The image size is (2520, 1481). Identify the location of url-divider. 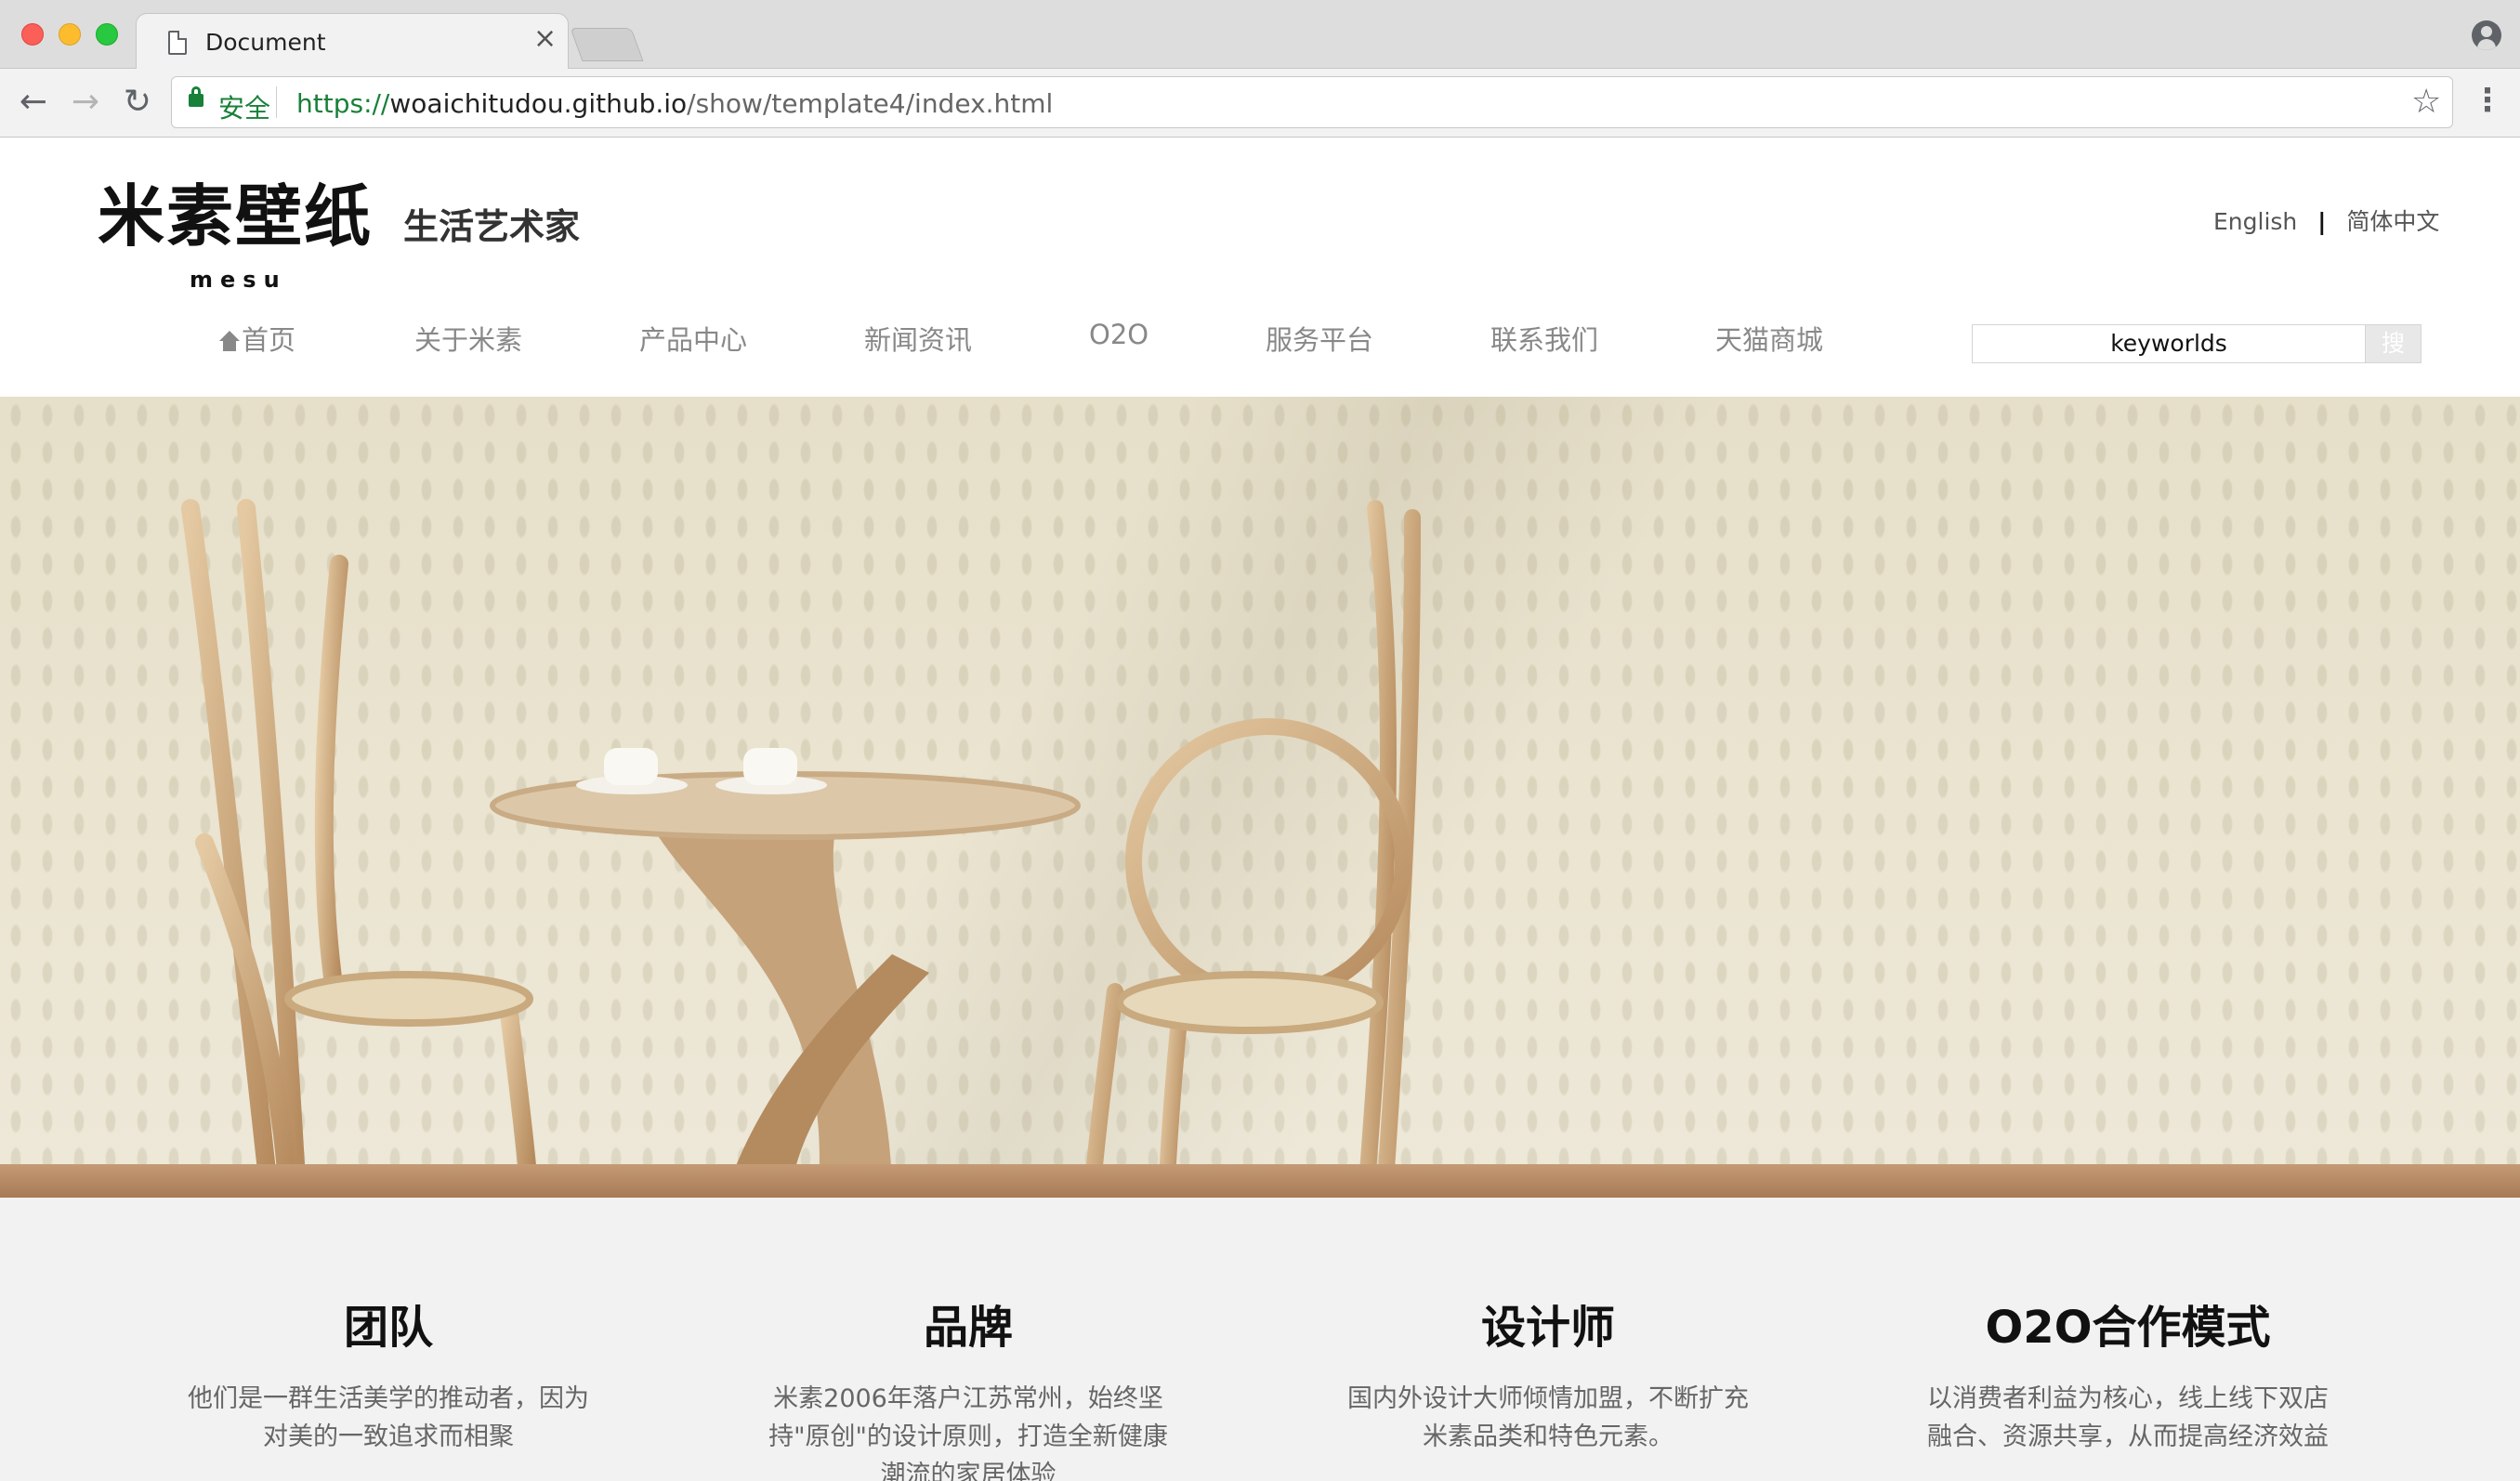
(276, 102).